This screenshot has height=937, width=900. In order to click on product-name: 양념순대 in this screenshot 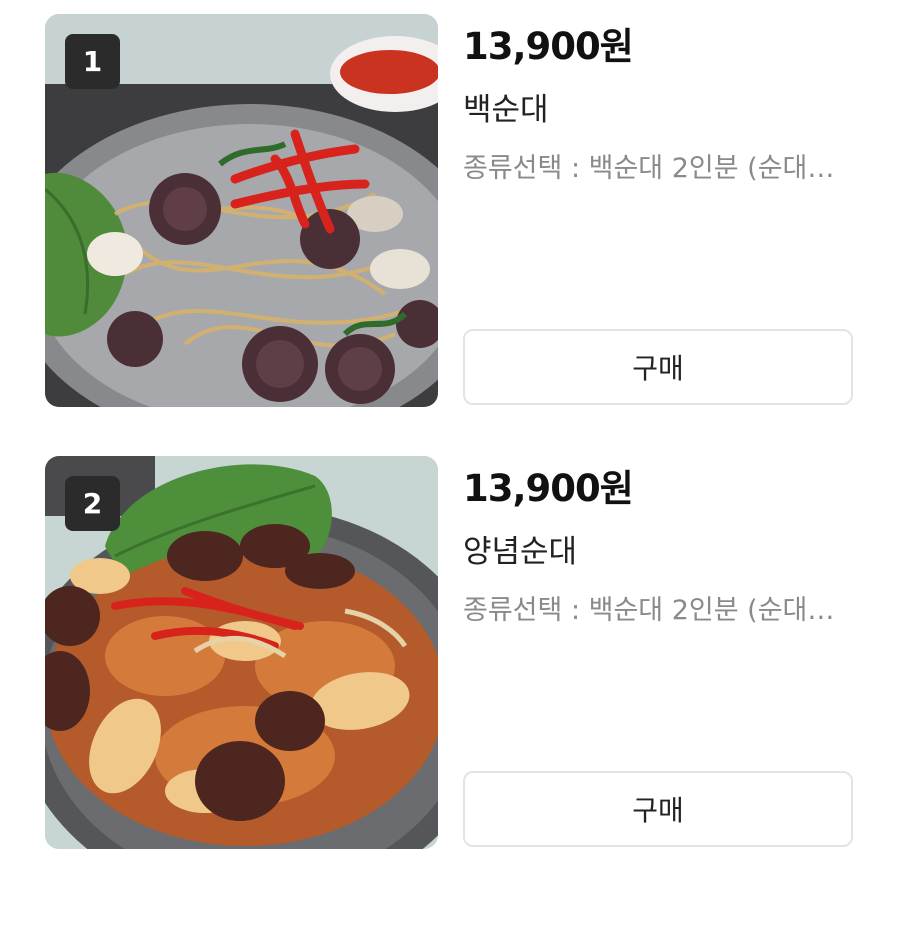, I will do `click(520, 548)`.